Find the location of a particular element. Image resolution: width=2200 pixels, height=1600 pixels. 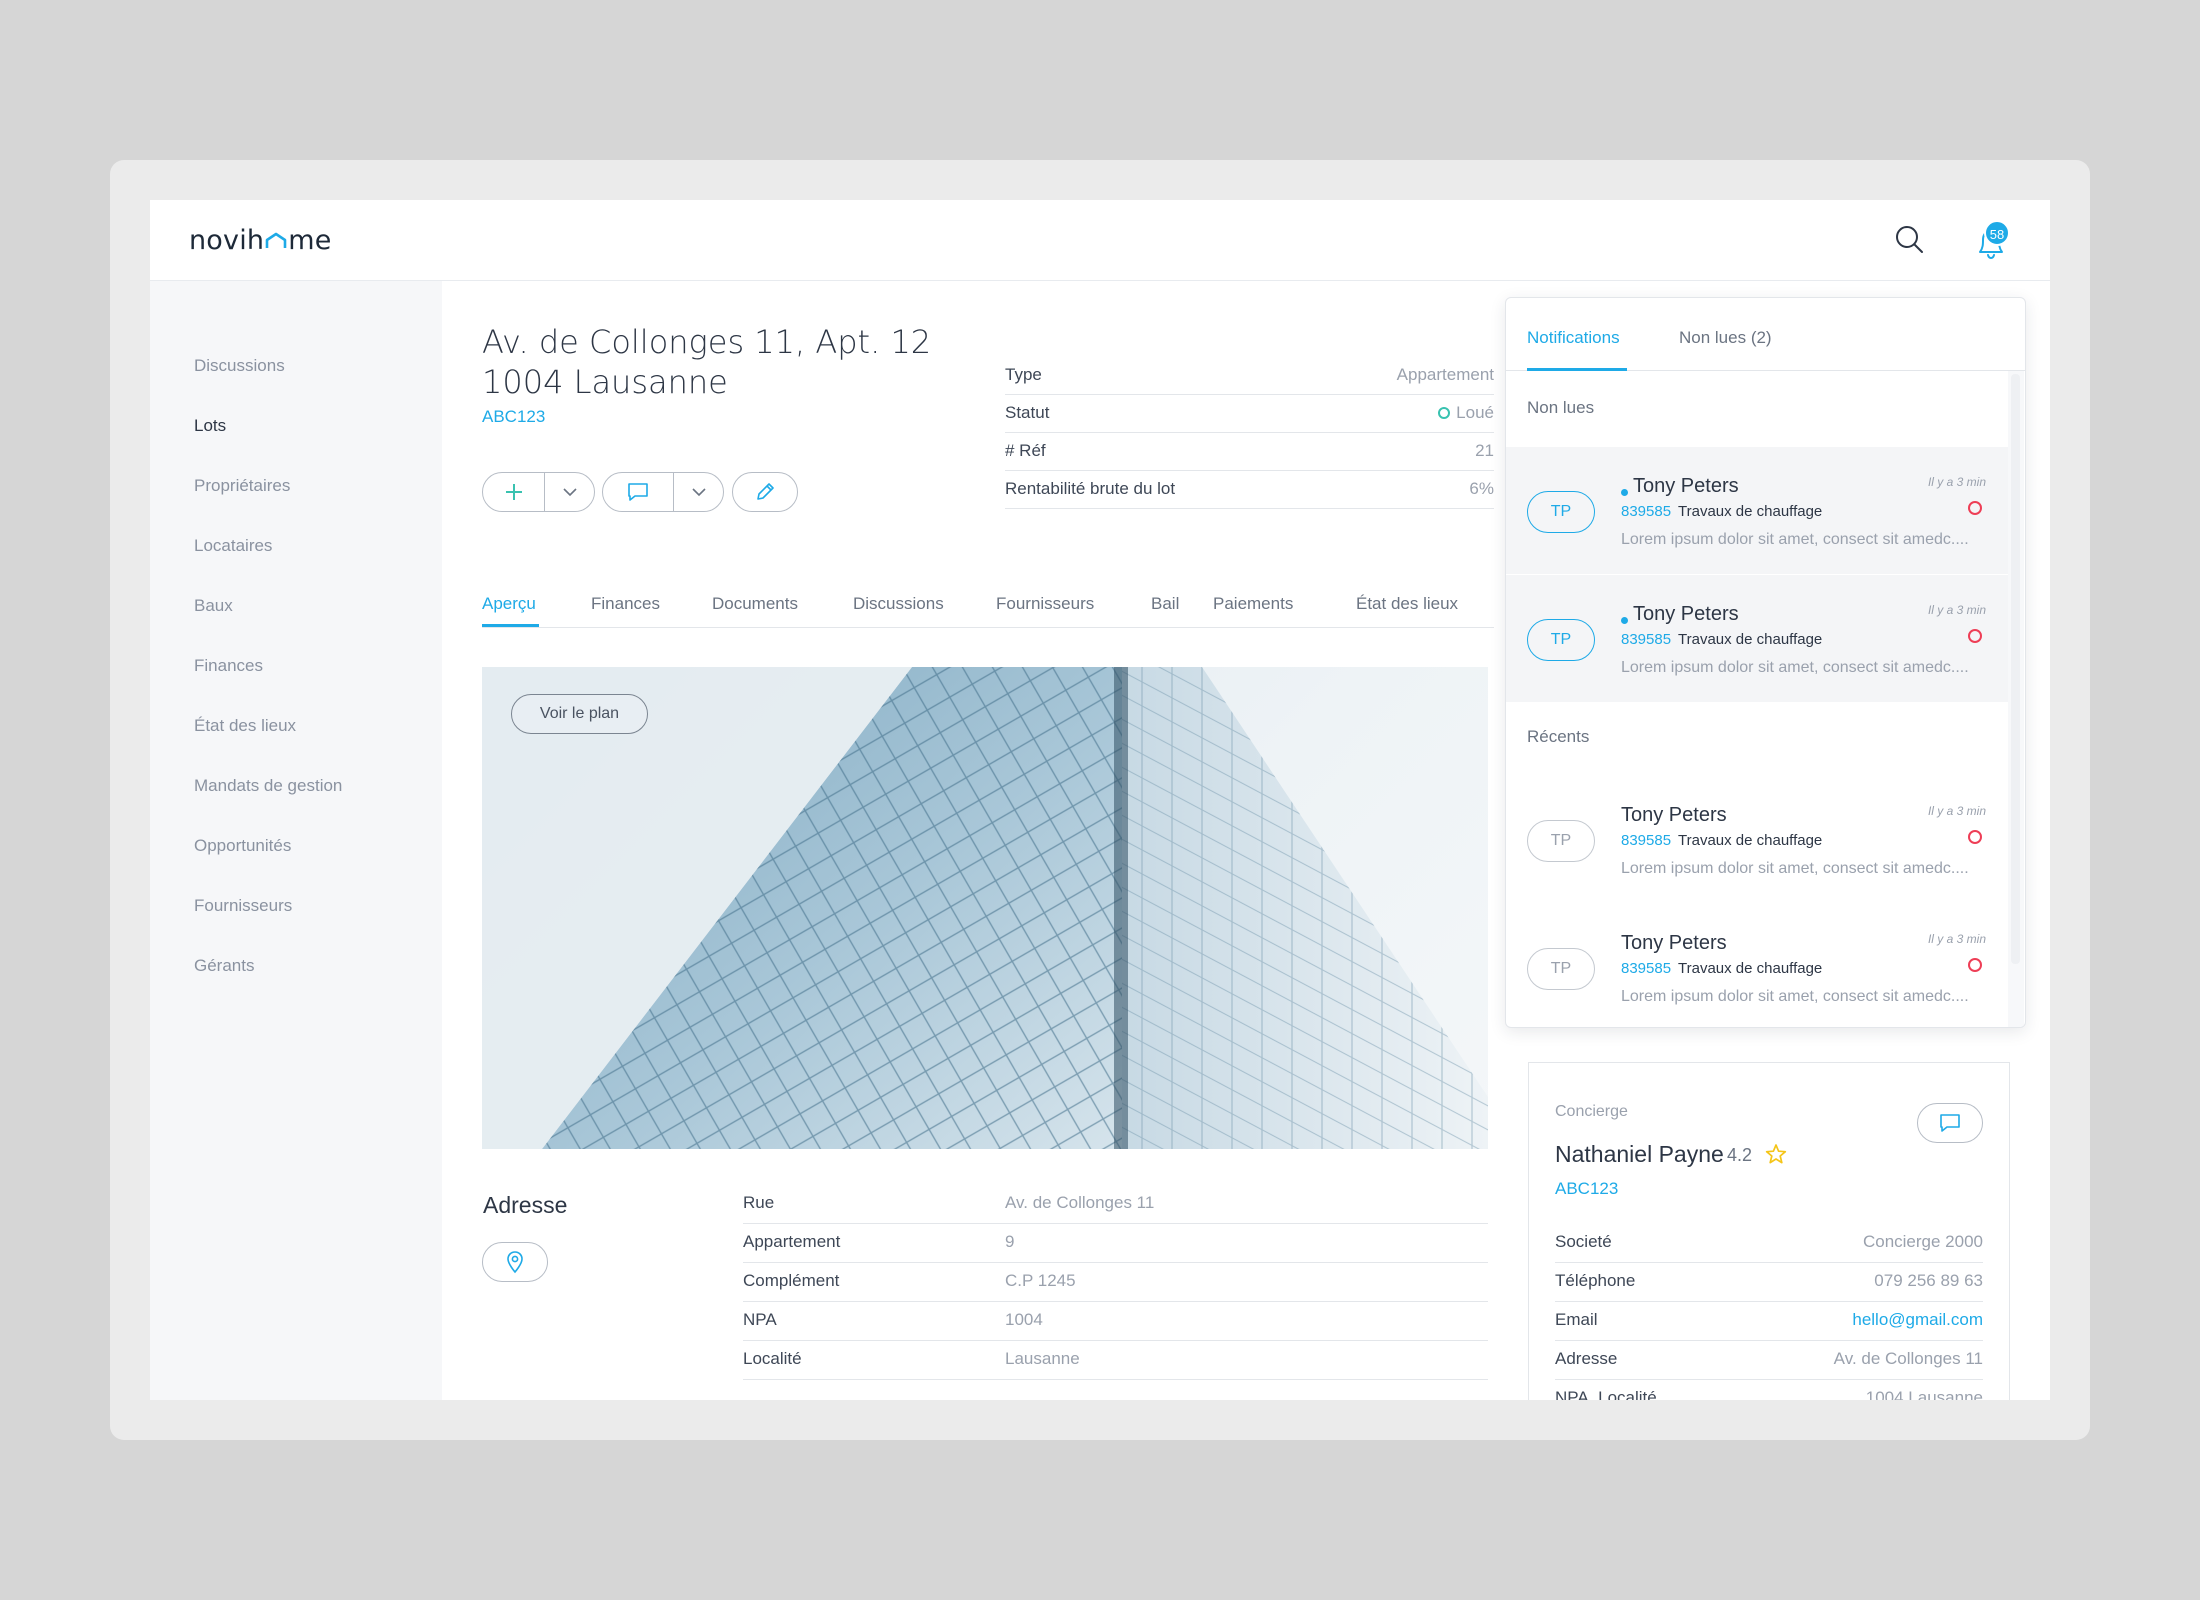

search-button is located at coordinates (1910, 240).